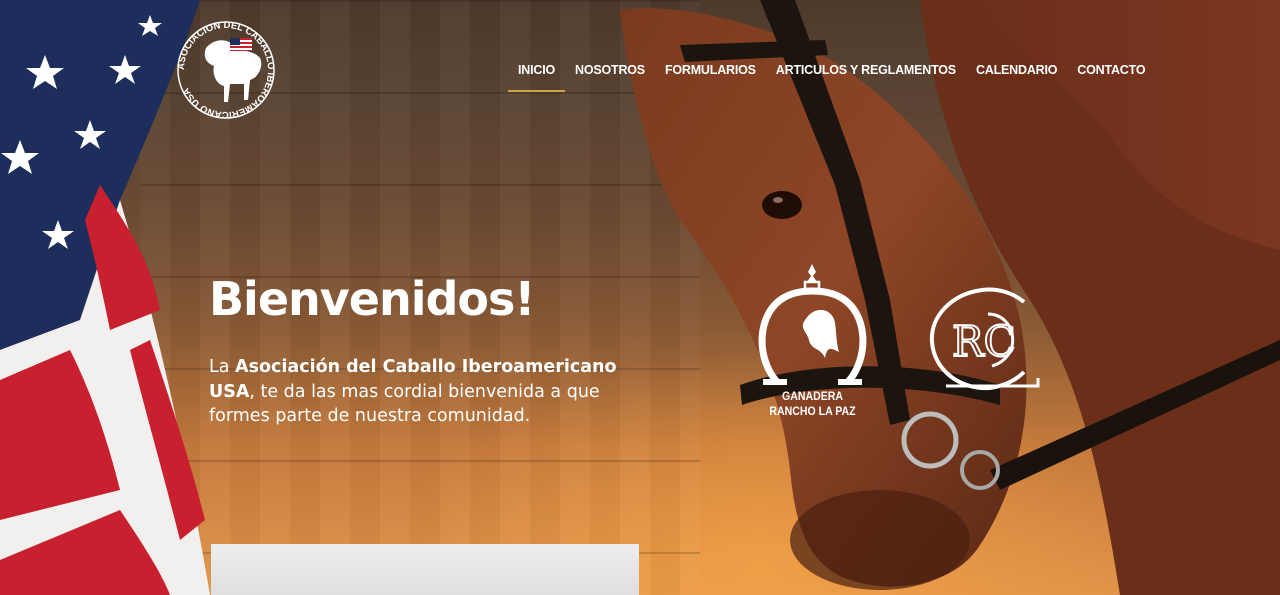  What do you see at coordinates (229, 391) in the screenshot?
I see `intro-bold-usa: USA` at bounding box center [229, 391].